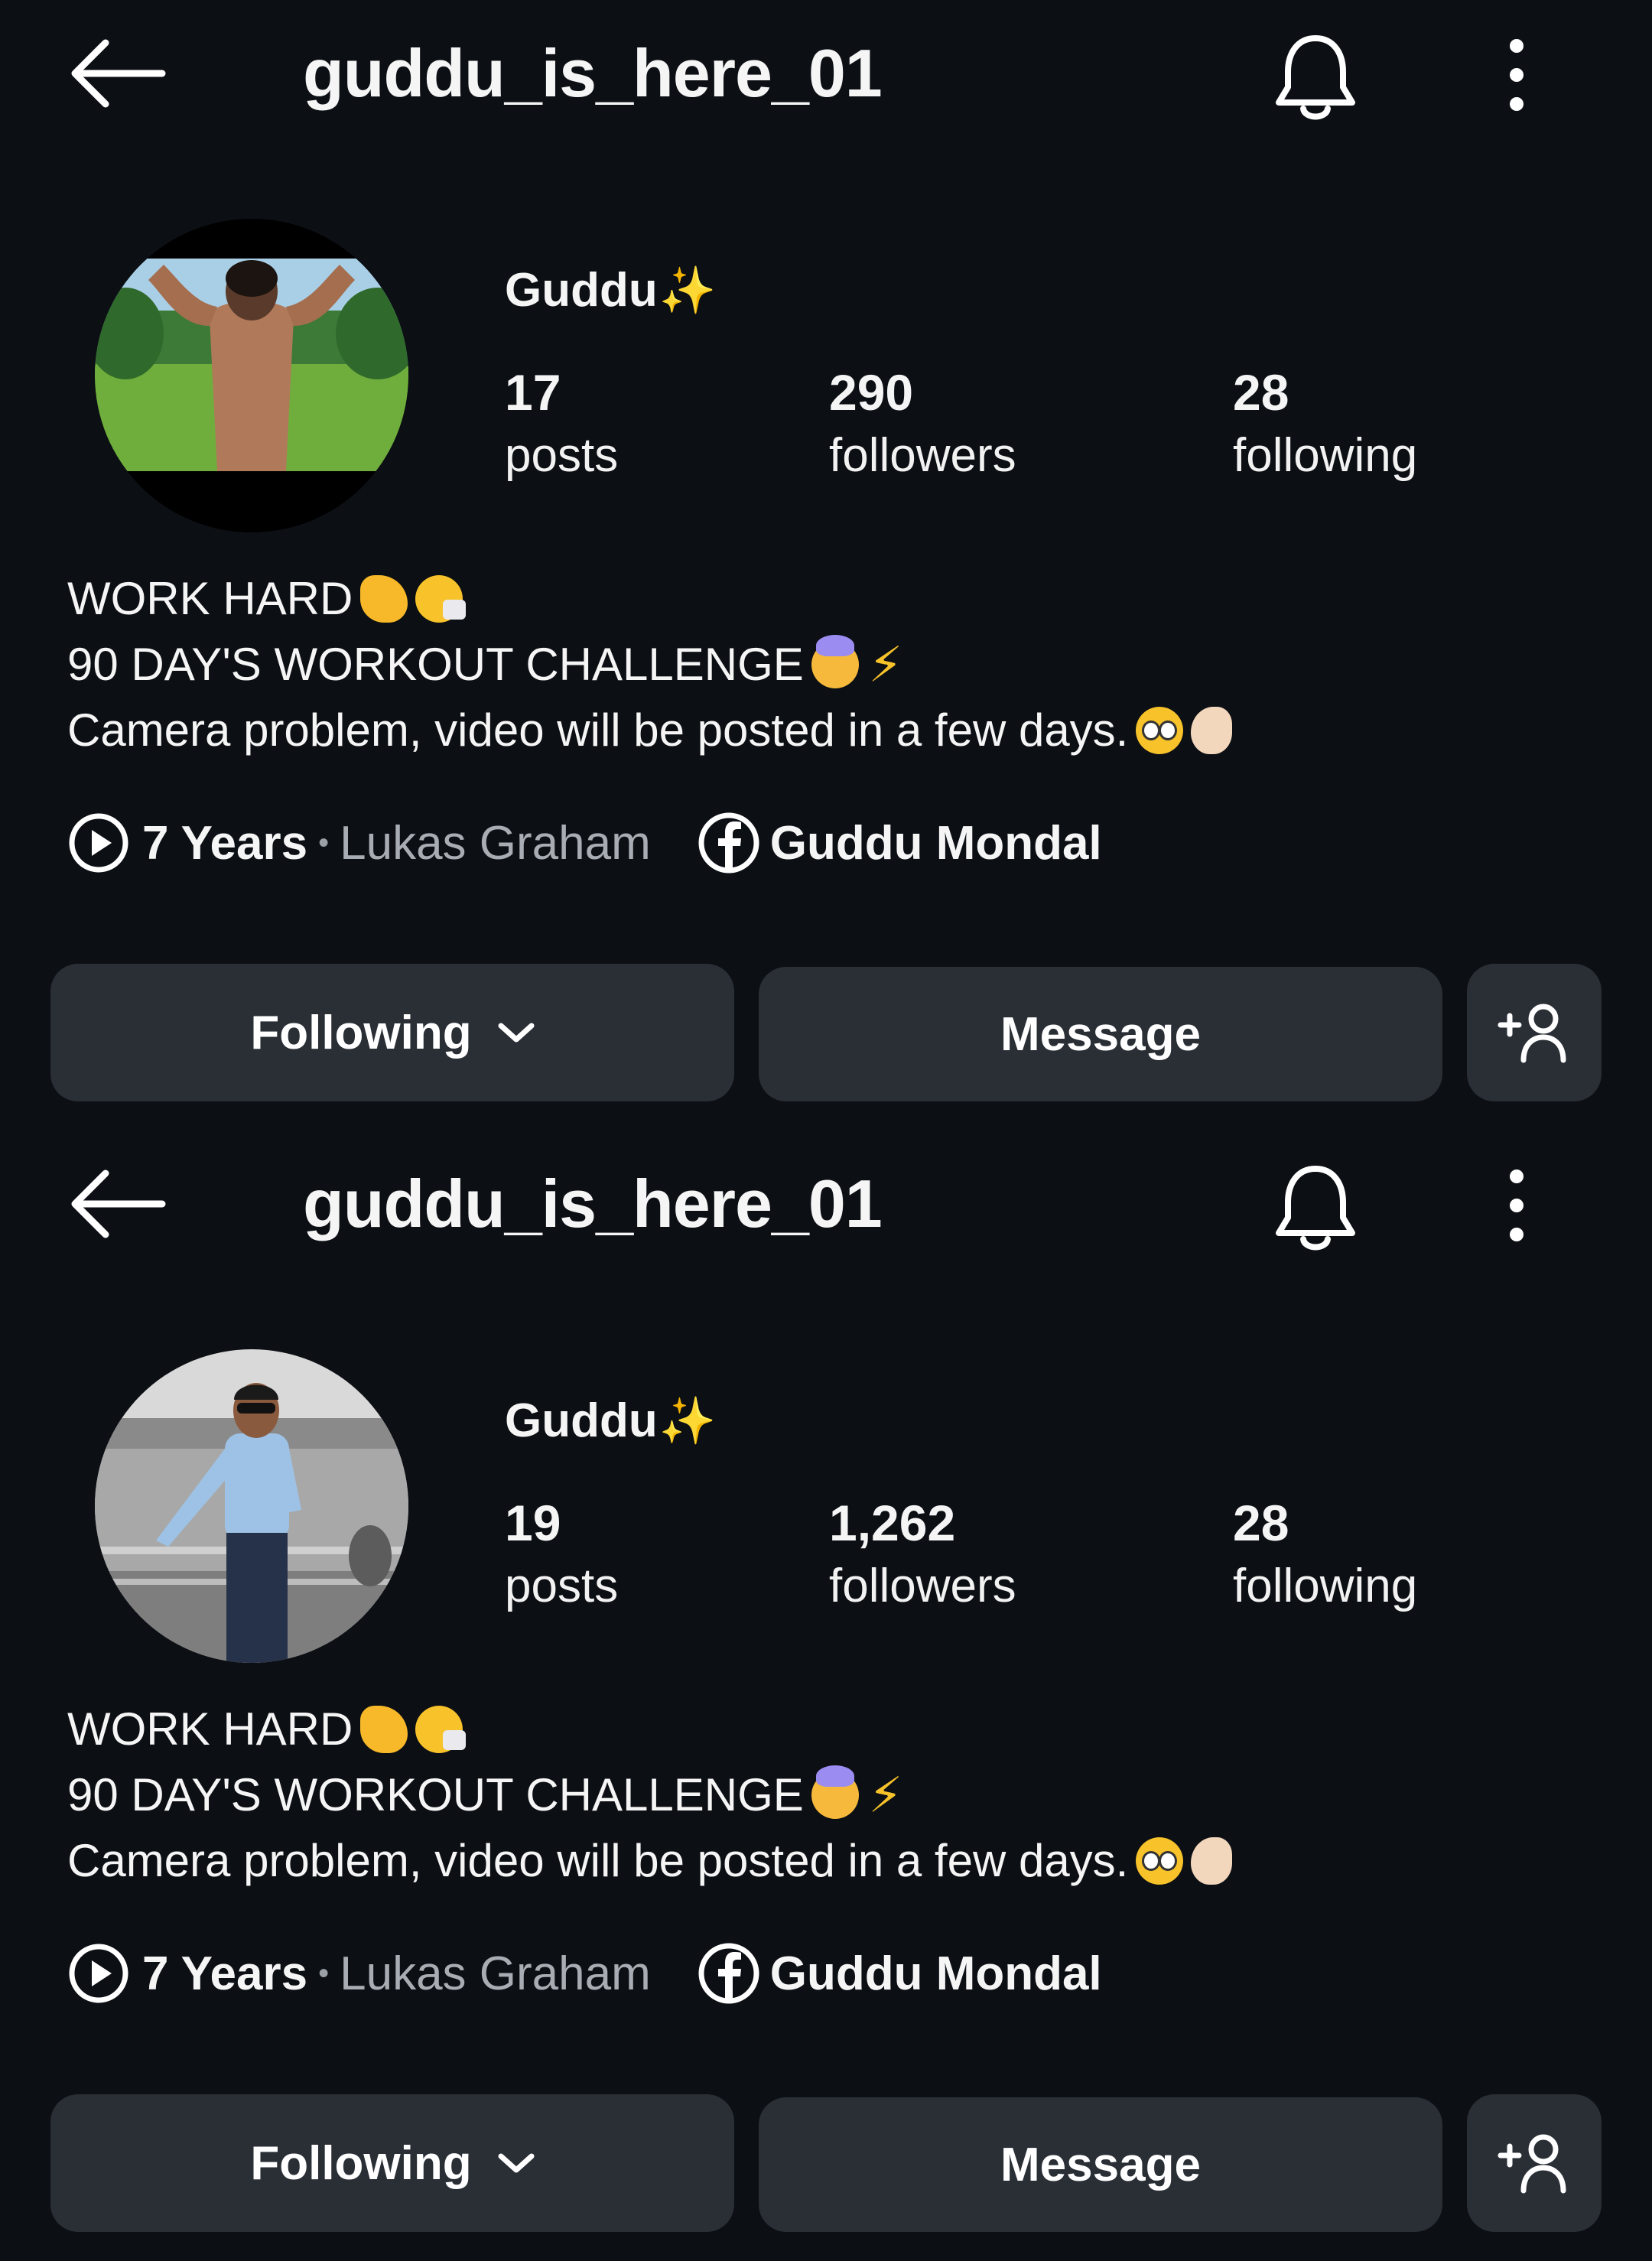 This screenshot has width=1652, height=2261. Describe the element at coordinates (923, 1553) in the screenshot. I see `followers-count: 1,262 followers` at that location.